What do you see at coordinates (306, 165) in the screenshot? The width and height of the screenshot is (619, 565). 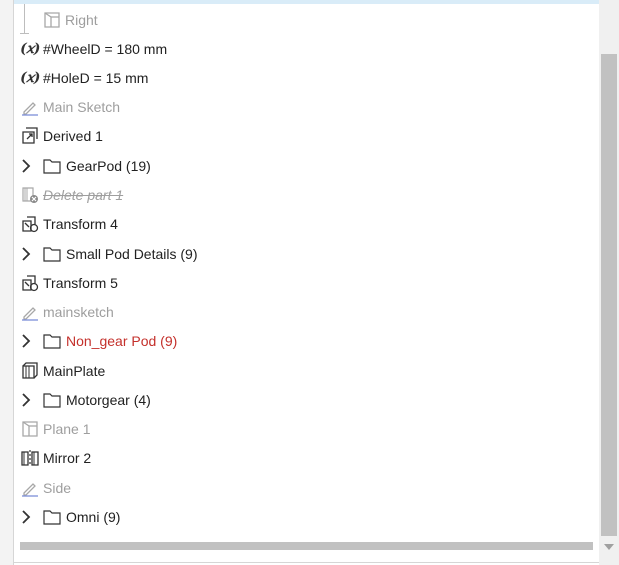 I see `tree-folder-gearpod: GearPod (19)` at bounding box center [306, 165].